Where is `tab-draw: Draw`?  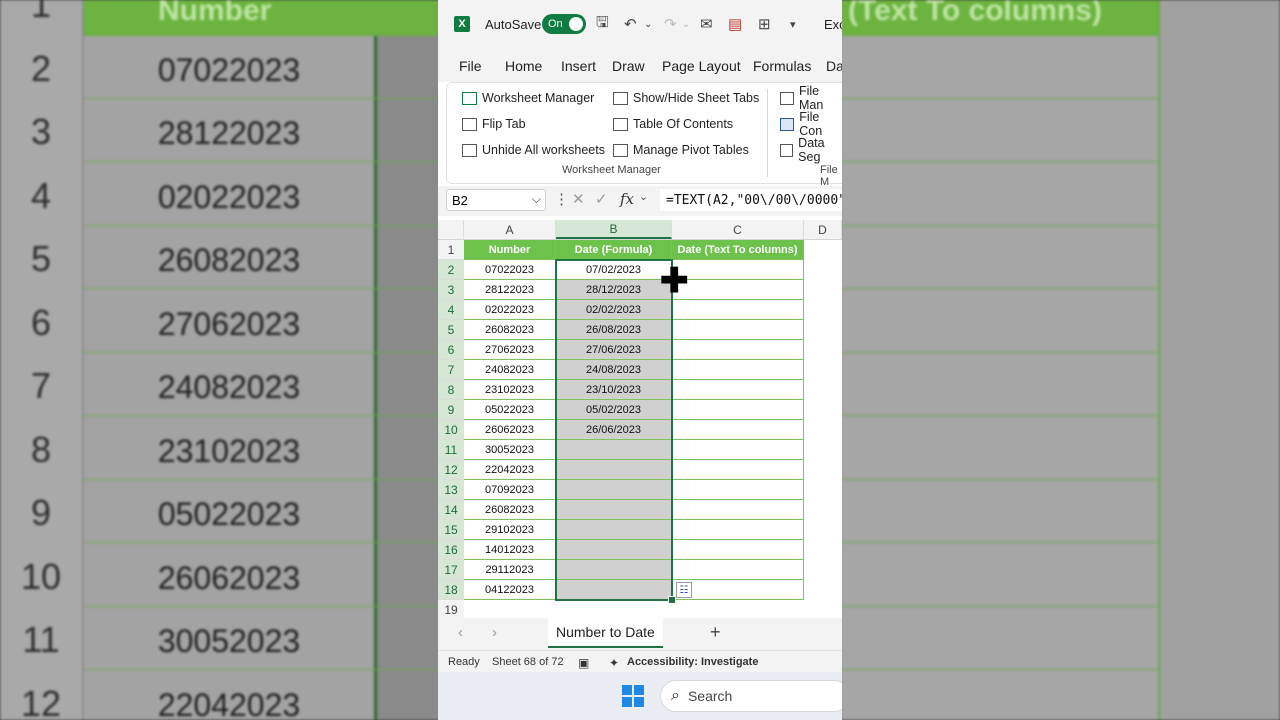
tab-draw: Draw is located at coordinates (628, 66).